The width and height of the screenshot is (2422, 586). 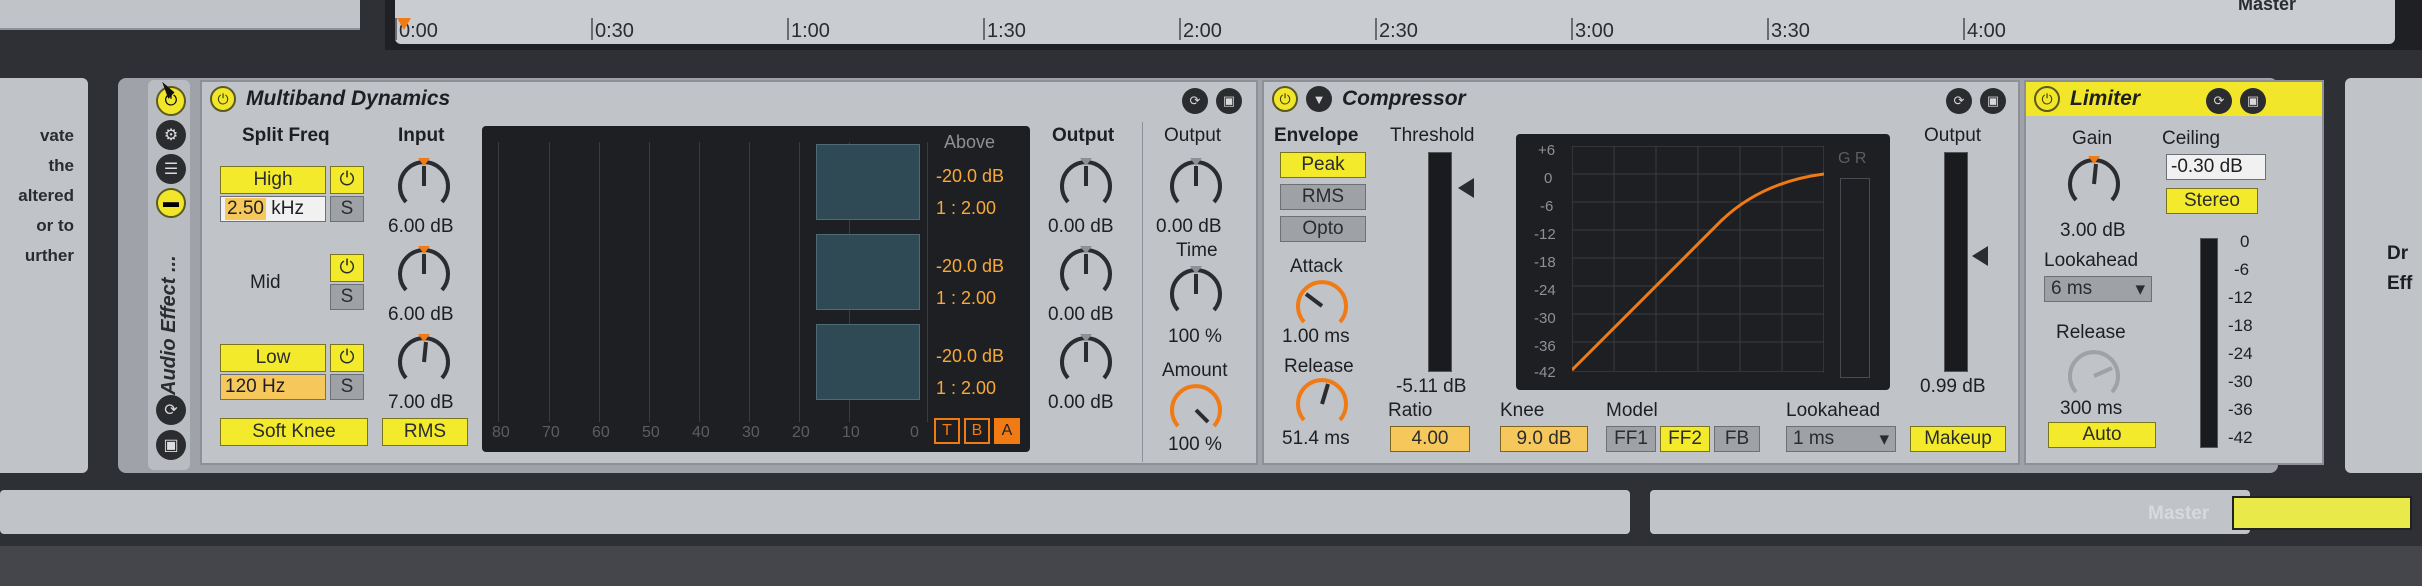 What do you see at coordinates (1323, 229) in the screenshot?
I see `opto-button: Opto` at bounding box center [1323, 229].